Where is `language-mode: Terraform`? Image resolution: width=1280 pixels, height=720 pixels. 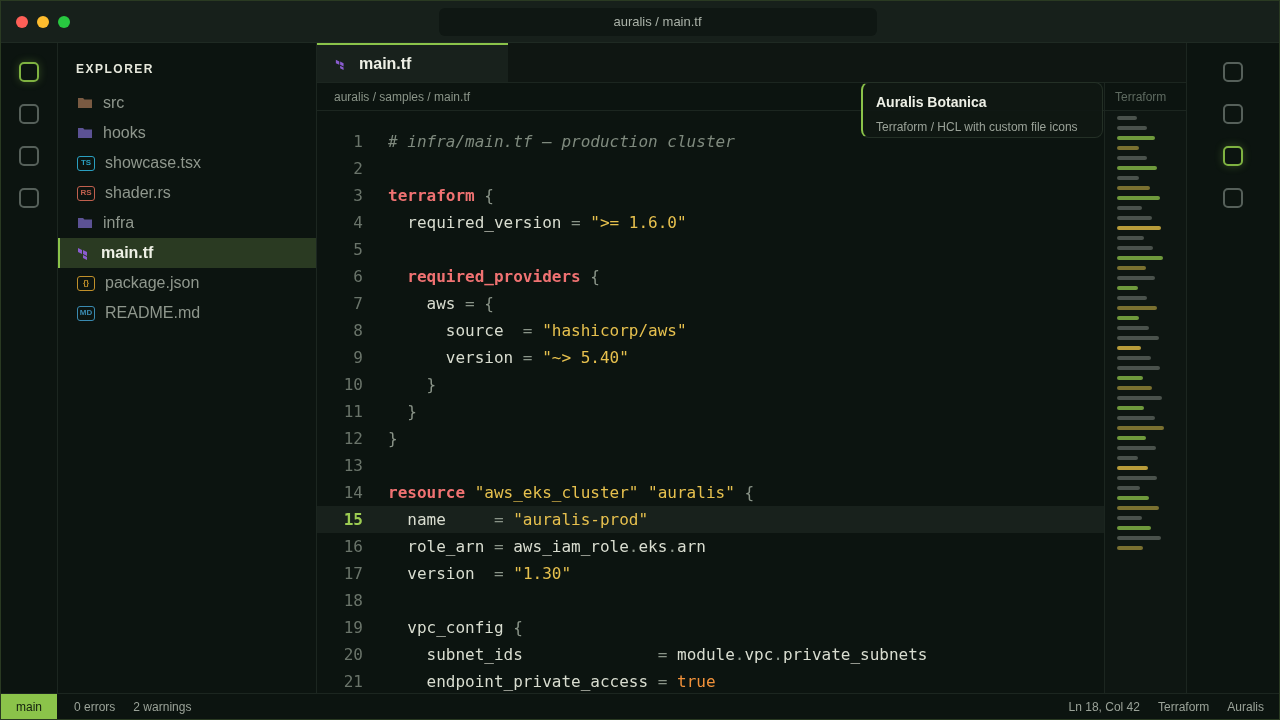
language-mode: Terraform is located at coordinates (1183, 706).